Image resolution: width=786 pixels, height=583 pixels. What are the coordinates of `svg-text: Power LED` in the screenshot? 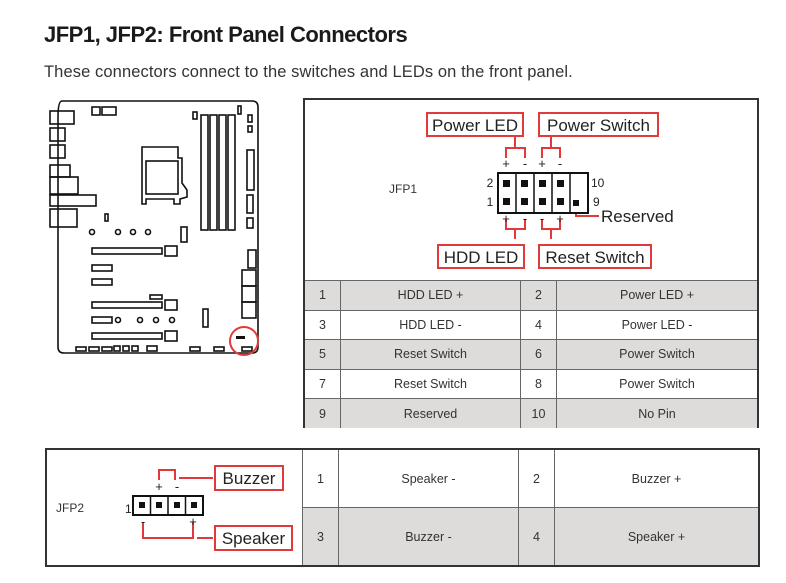 It's located at (475, 125).